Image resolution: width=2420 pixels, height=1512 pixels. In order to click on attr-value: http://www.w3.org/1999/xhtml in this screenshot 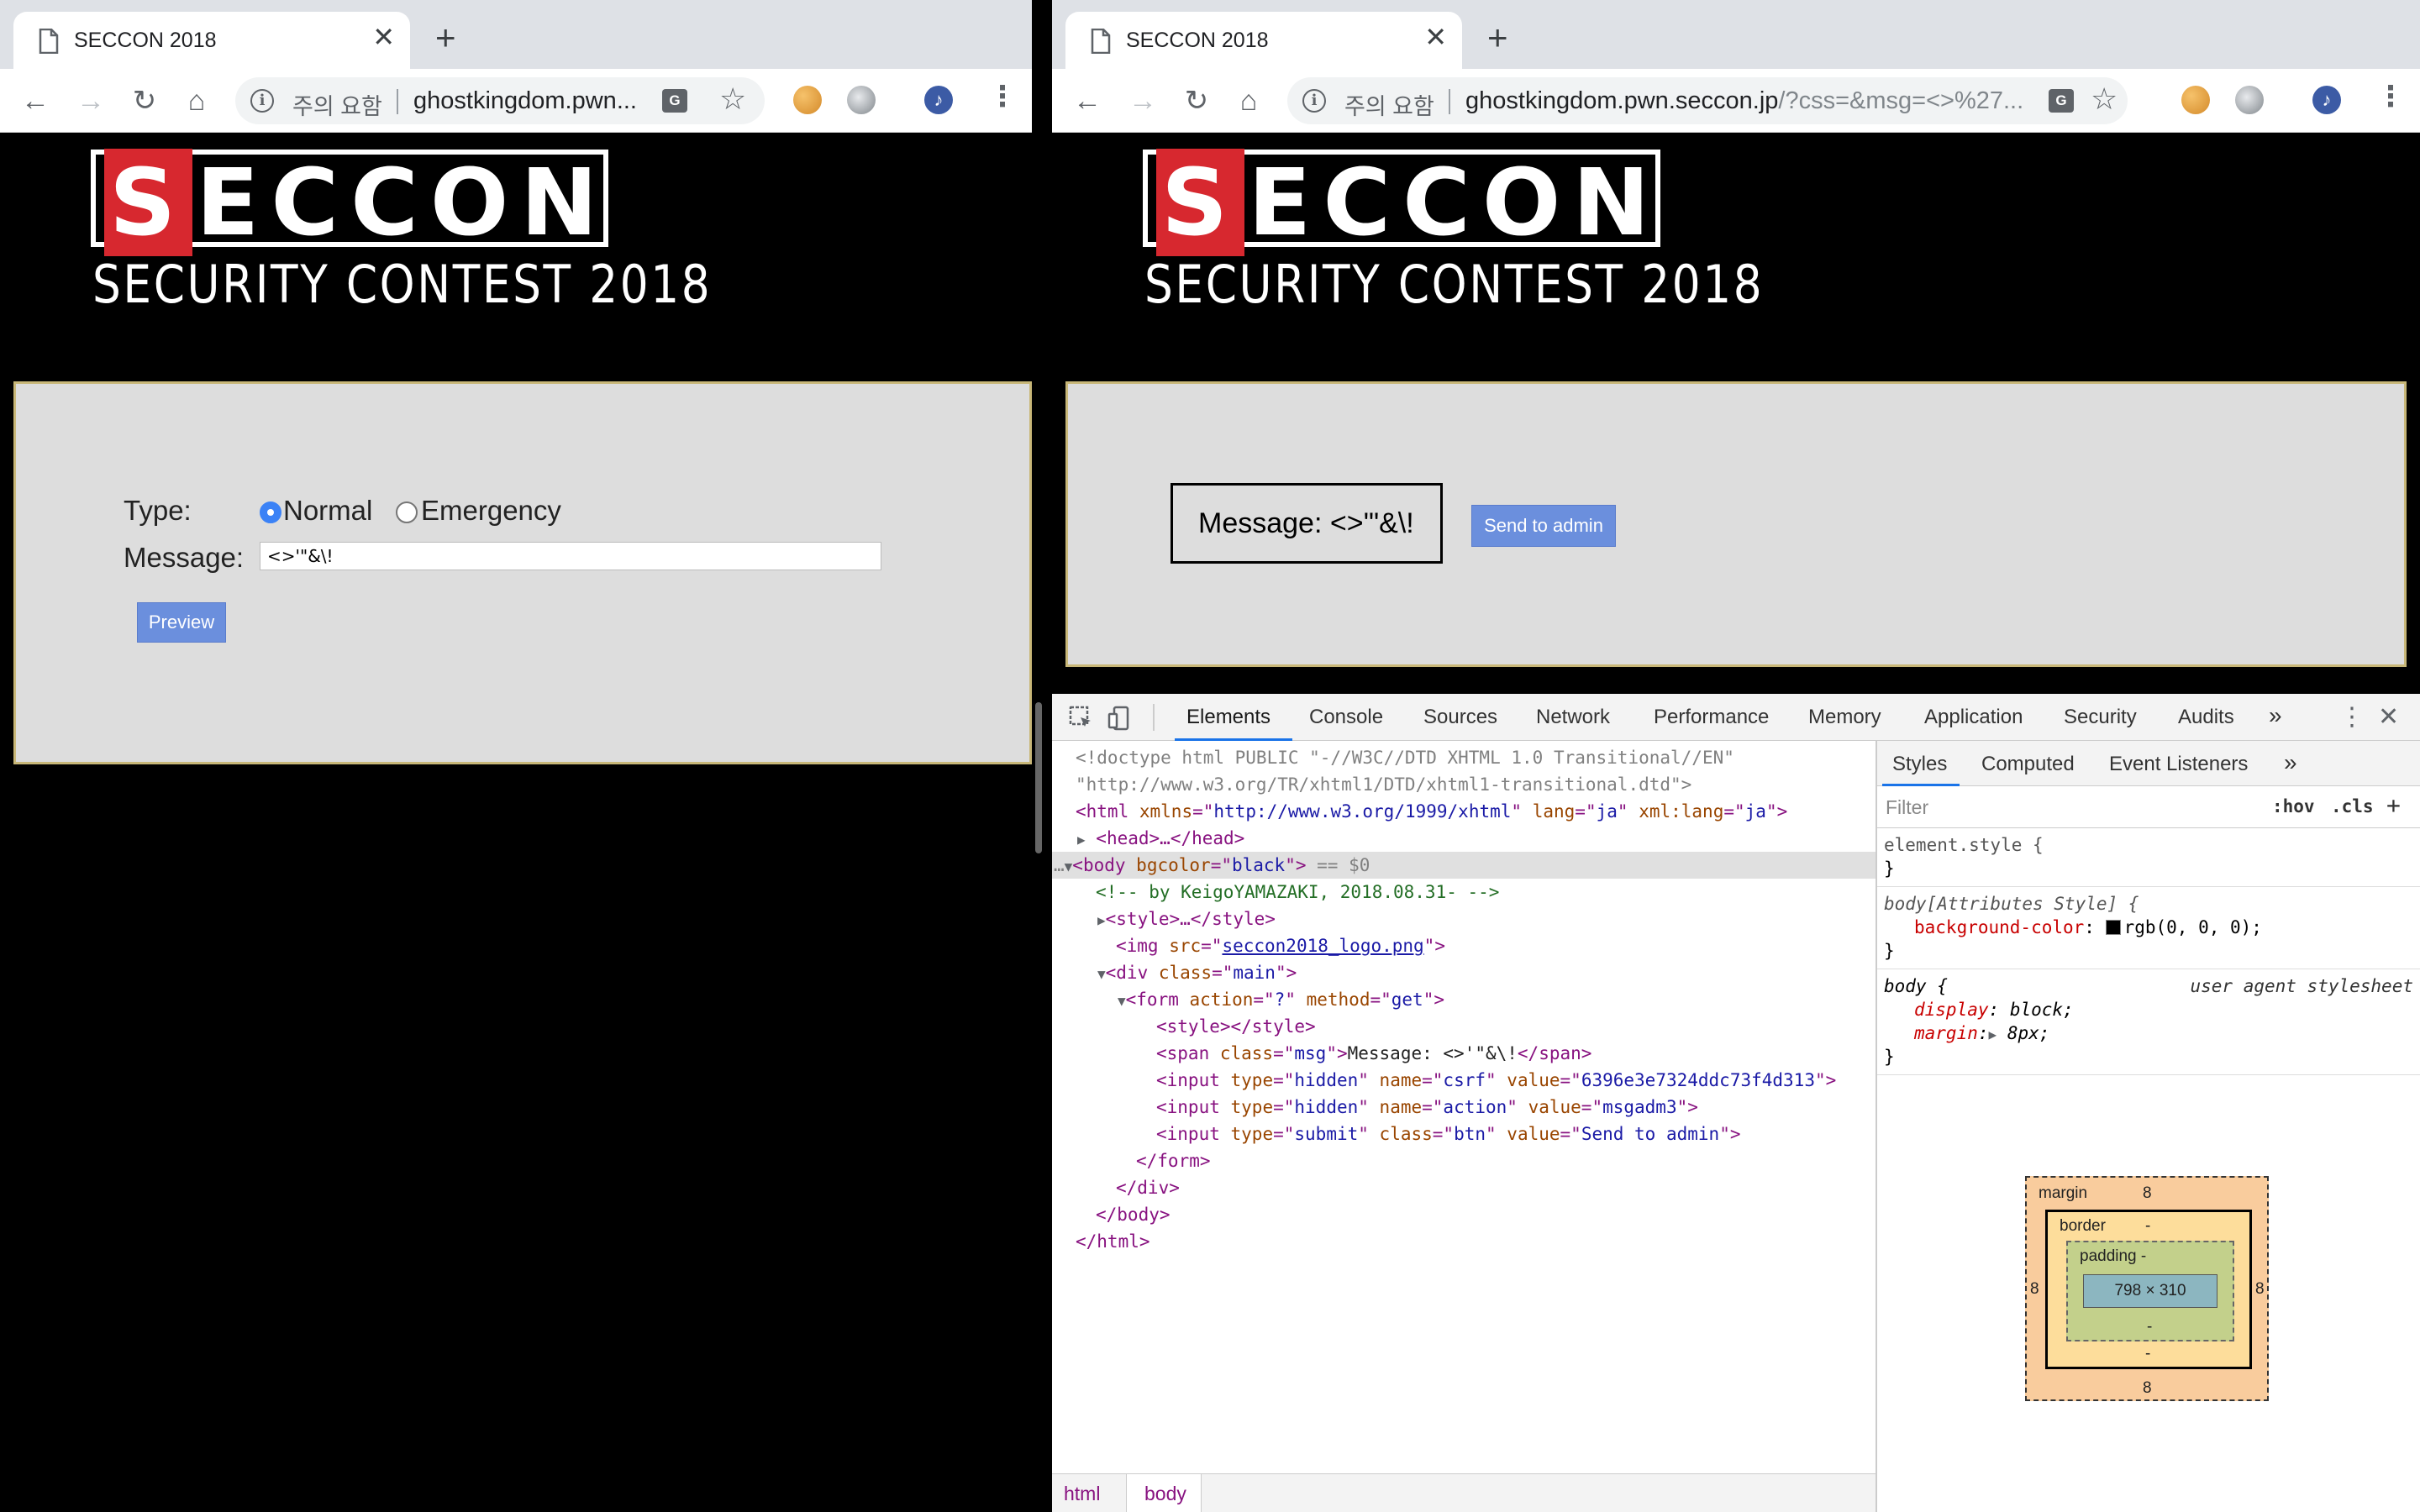, I will do `click(1362, 811)`.